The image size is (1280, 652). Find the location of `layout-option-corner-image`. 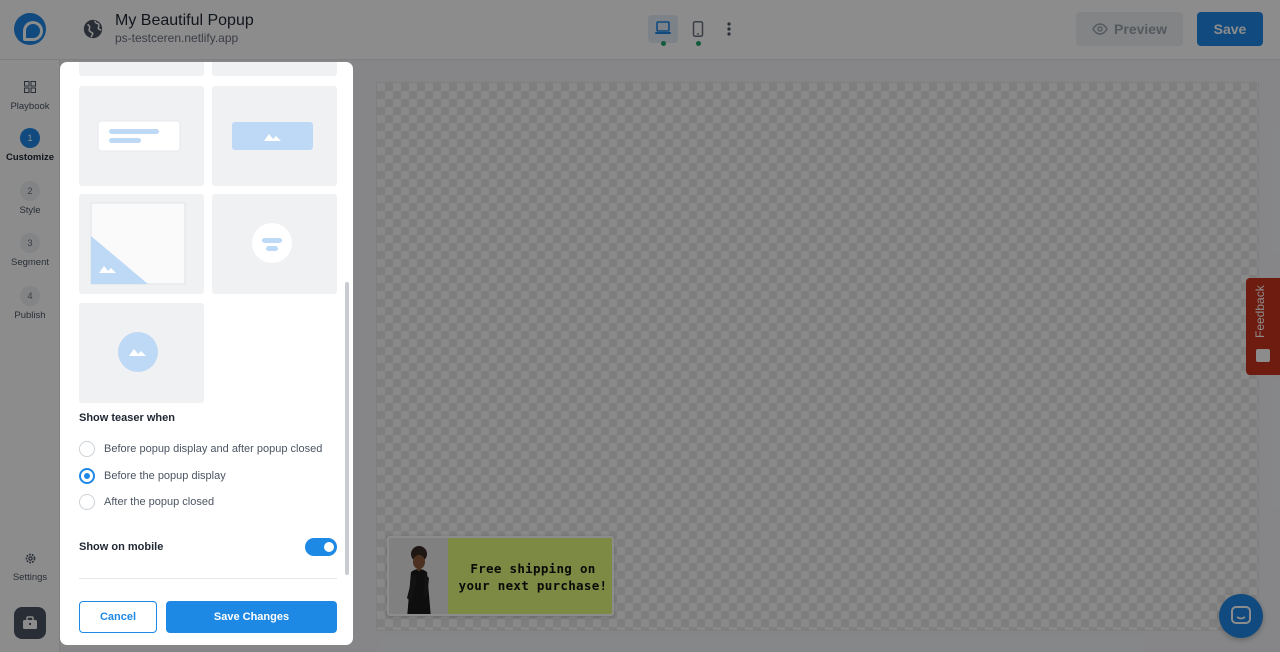

layout-option-corner-image is located at coordinates (141, 244).